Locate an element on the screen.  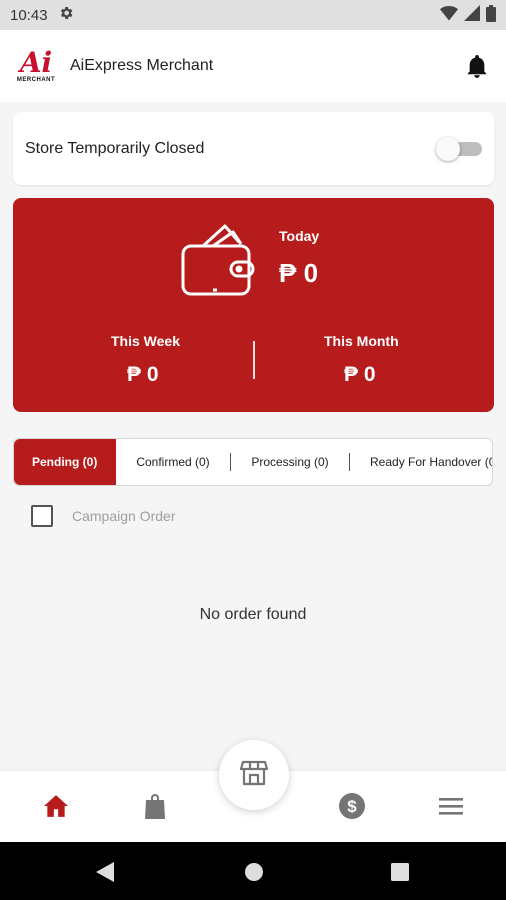
this-week-label: This Week is located at coordinates (145, 341).